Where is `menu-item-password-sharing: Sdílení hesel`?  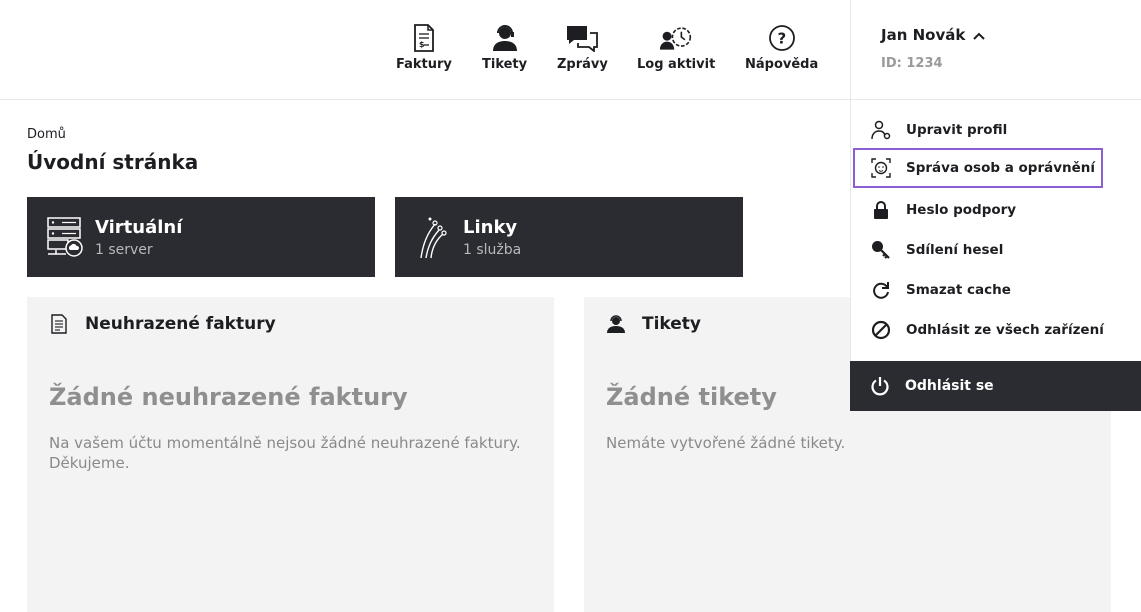 menu-item-password-sharing: Sdílení hesel is located at coordinates (996, 250).